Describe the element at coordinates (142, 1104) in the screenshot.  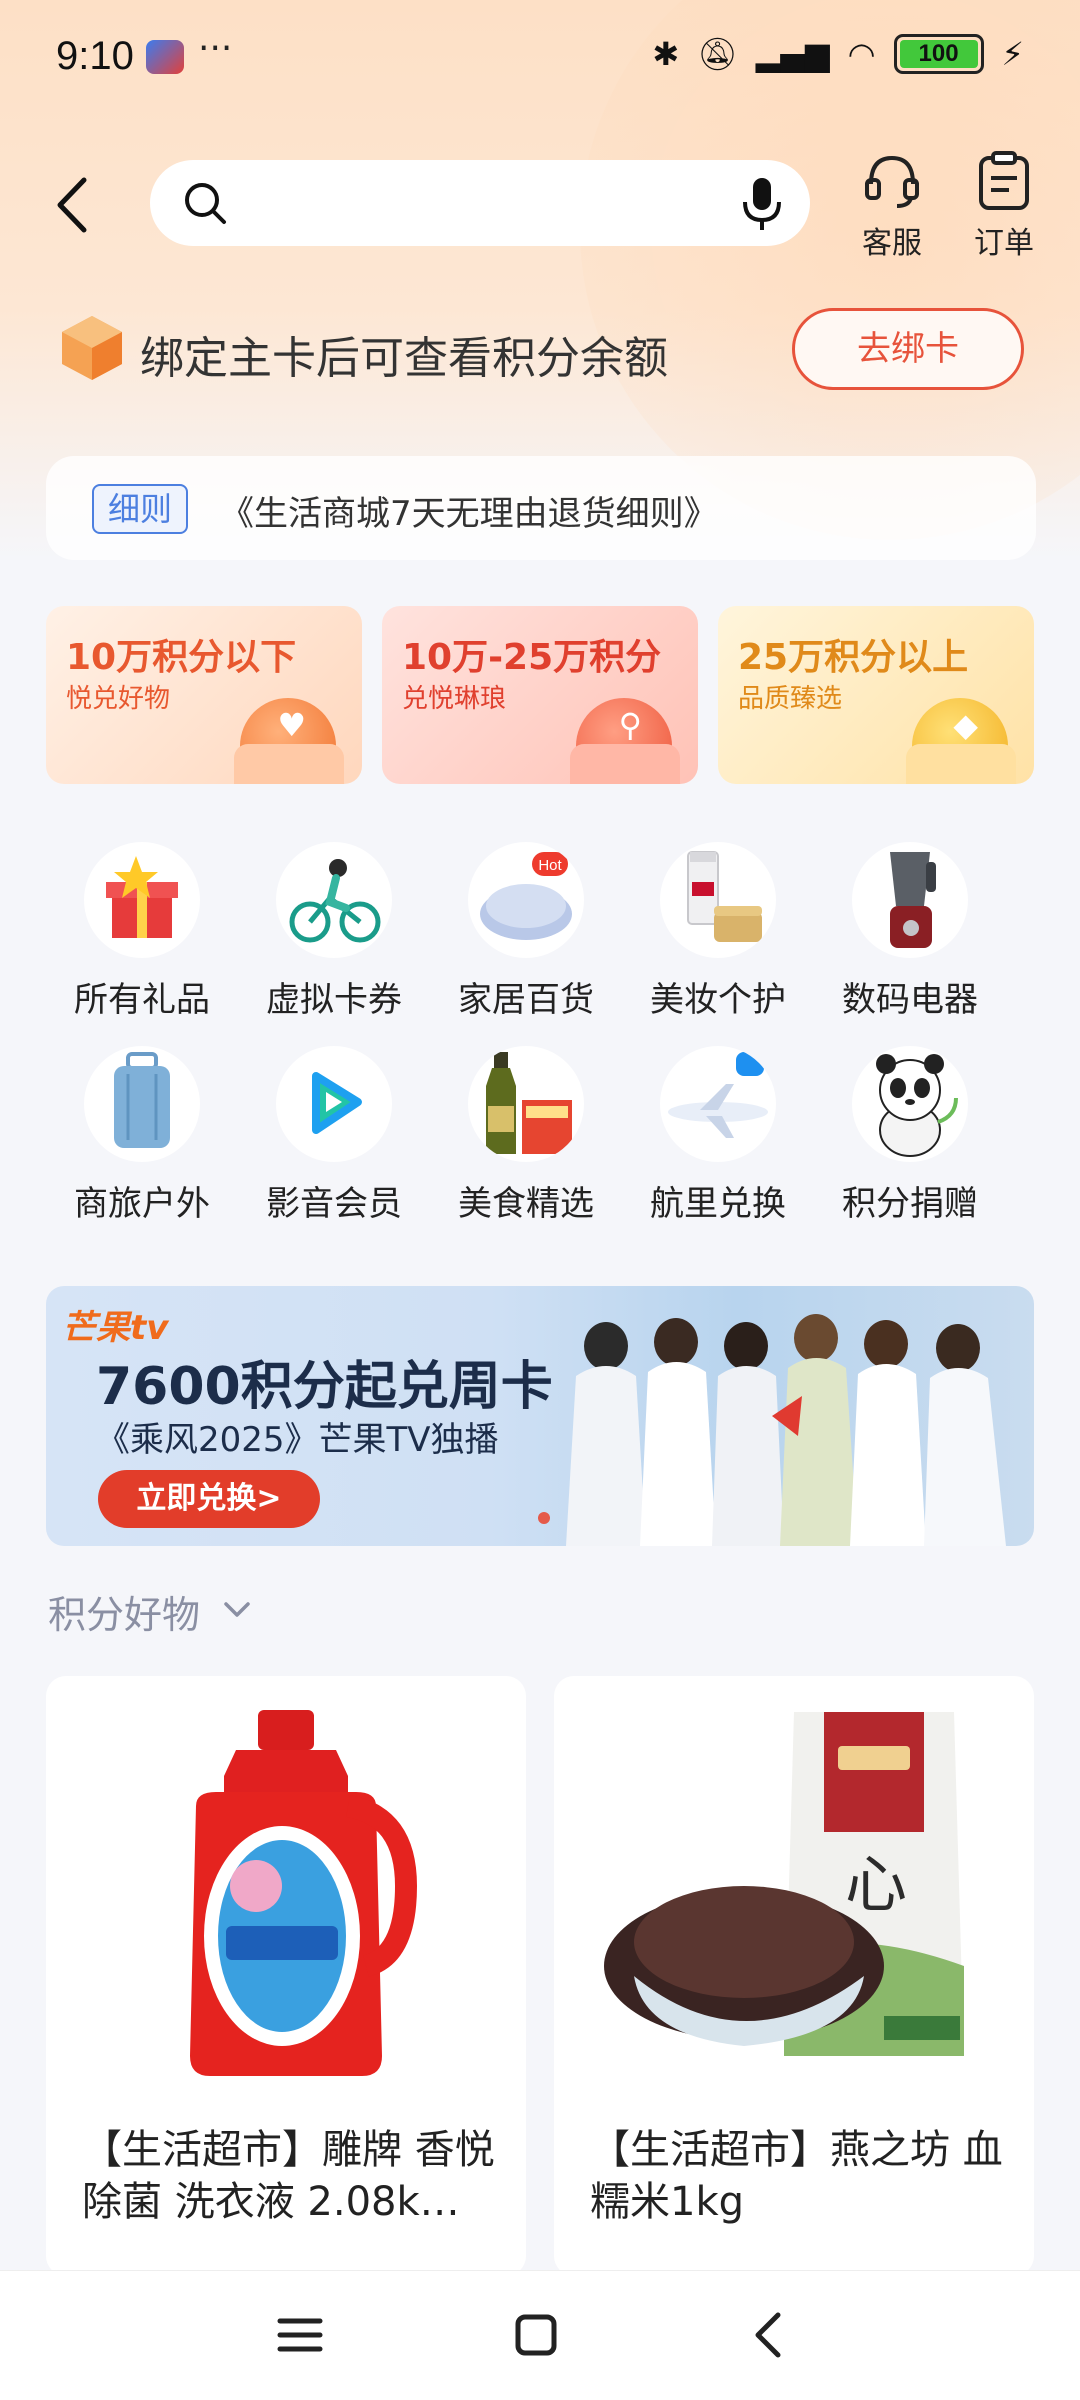
I see `suitcase-icon` at that location.